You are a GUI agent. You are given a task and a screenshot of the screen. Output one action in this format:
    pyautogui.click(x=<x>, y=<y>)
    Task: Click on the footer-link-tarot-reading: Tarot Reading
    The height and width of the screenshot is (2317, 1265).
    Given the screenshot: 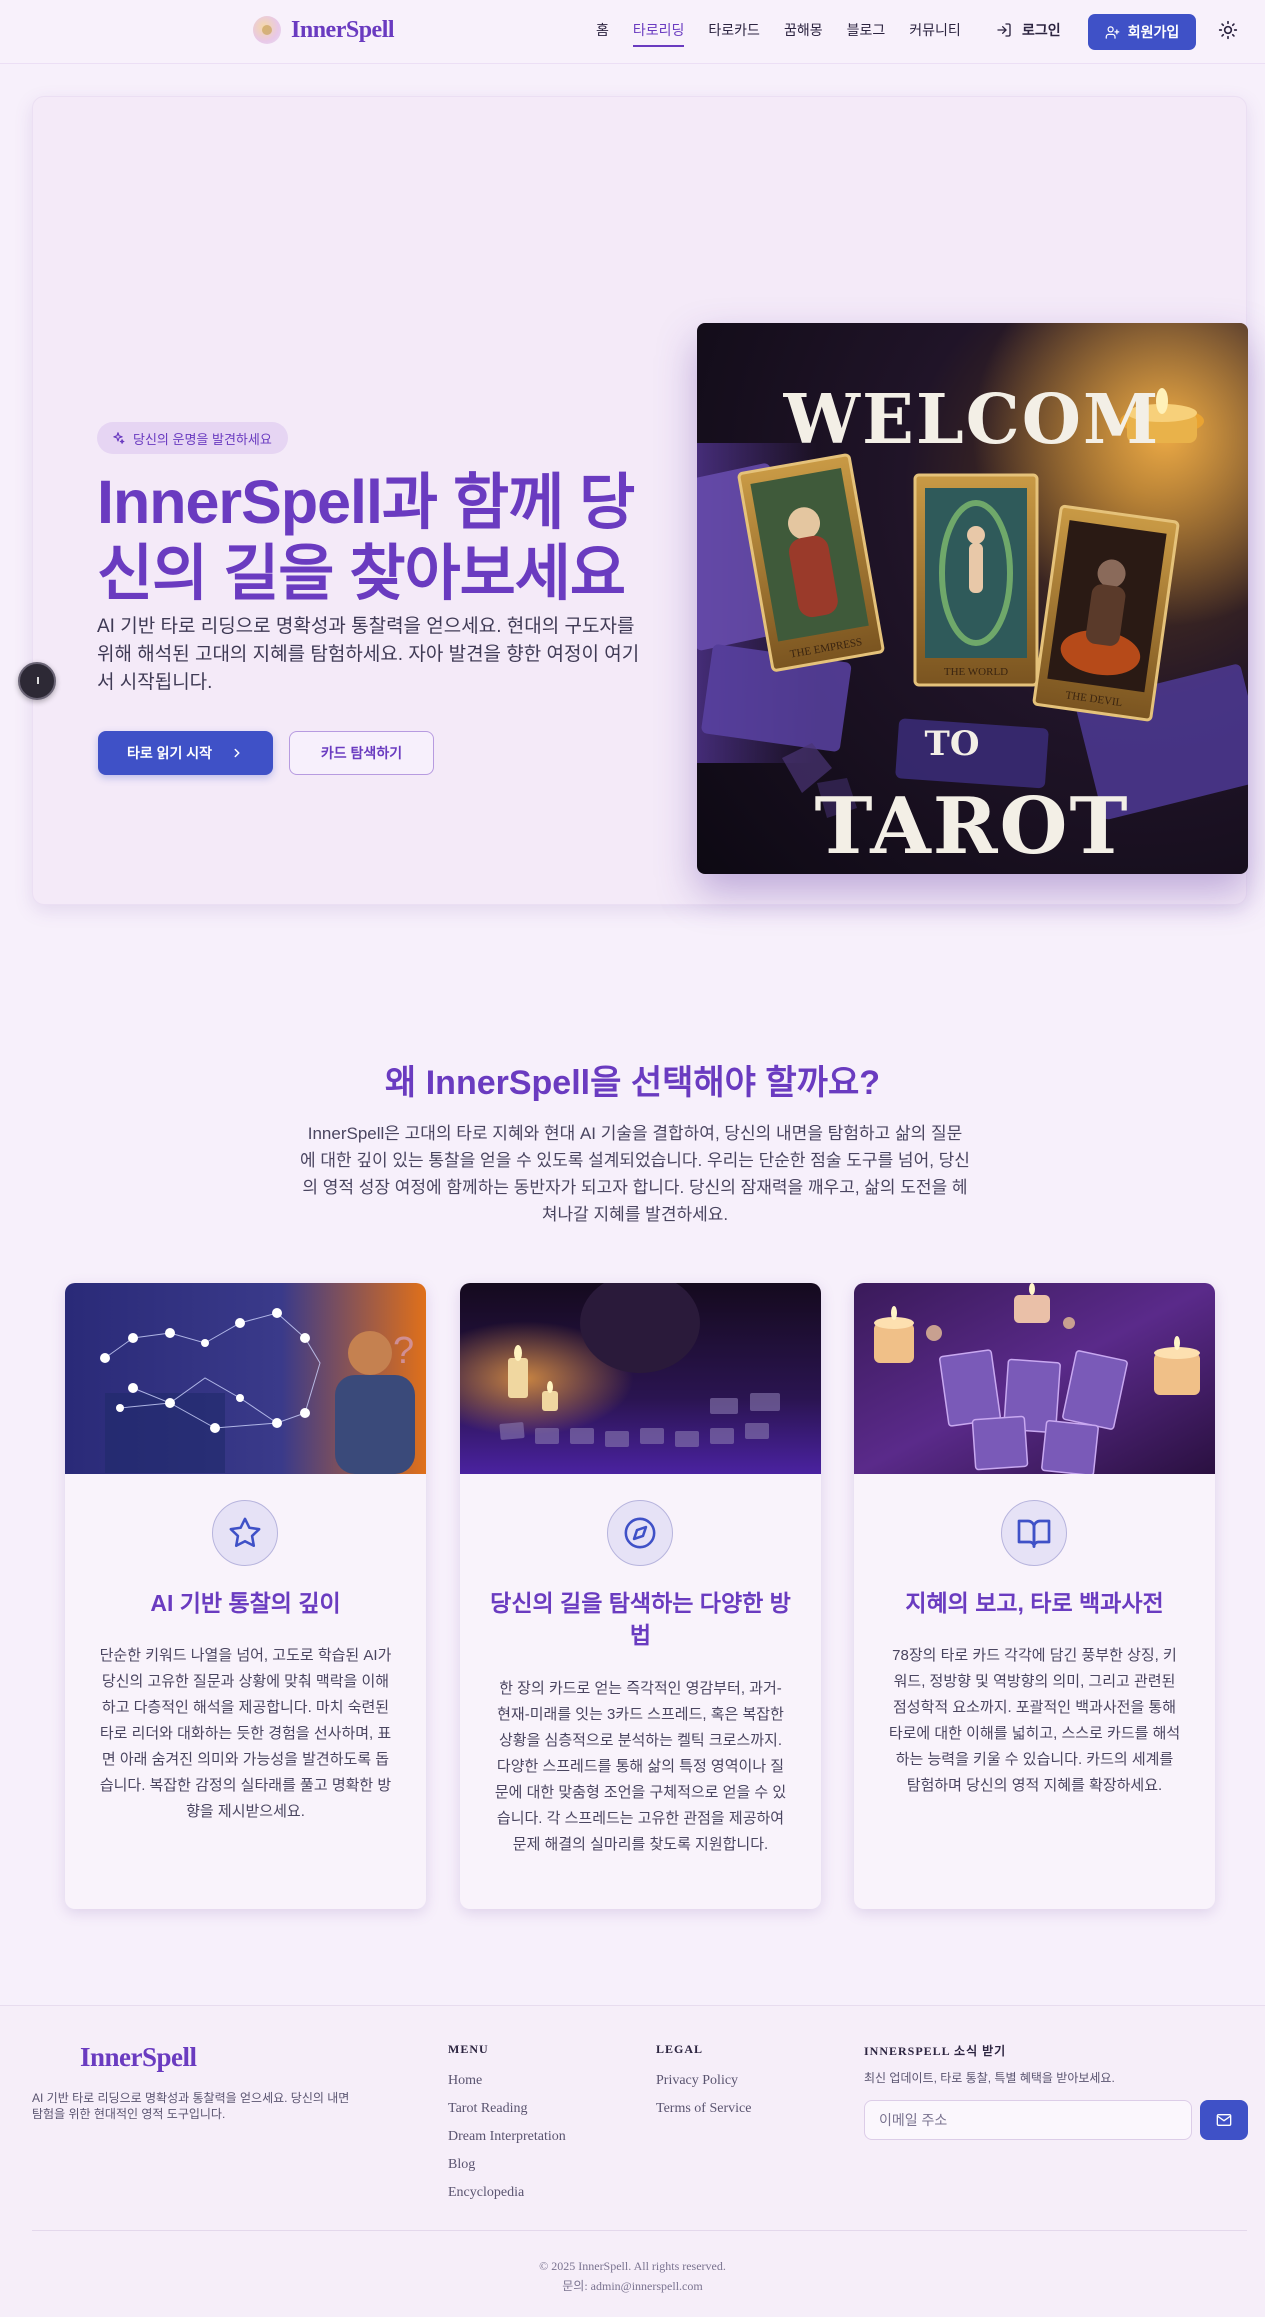 What is the action you would take?
    pyautogui.click(x=507, y=2110)
    